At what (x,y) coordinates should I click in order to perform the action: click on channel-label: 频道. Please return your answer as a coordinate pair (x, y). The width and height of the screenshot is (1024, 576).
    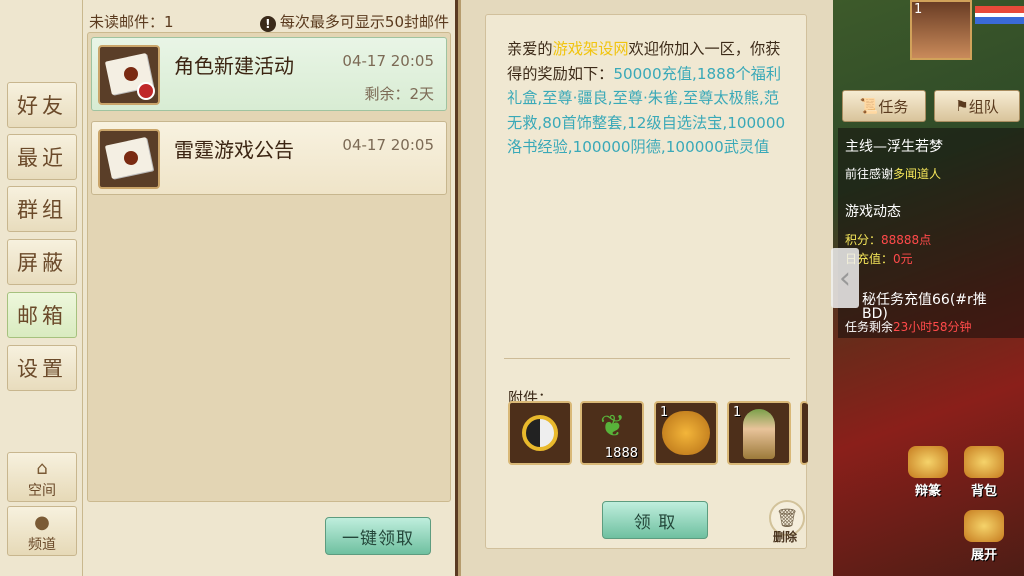
    Looking at the image, I should click on (42, 545).